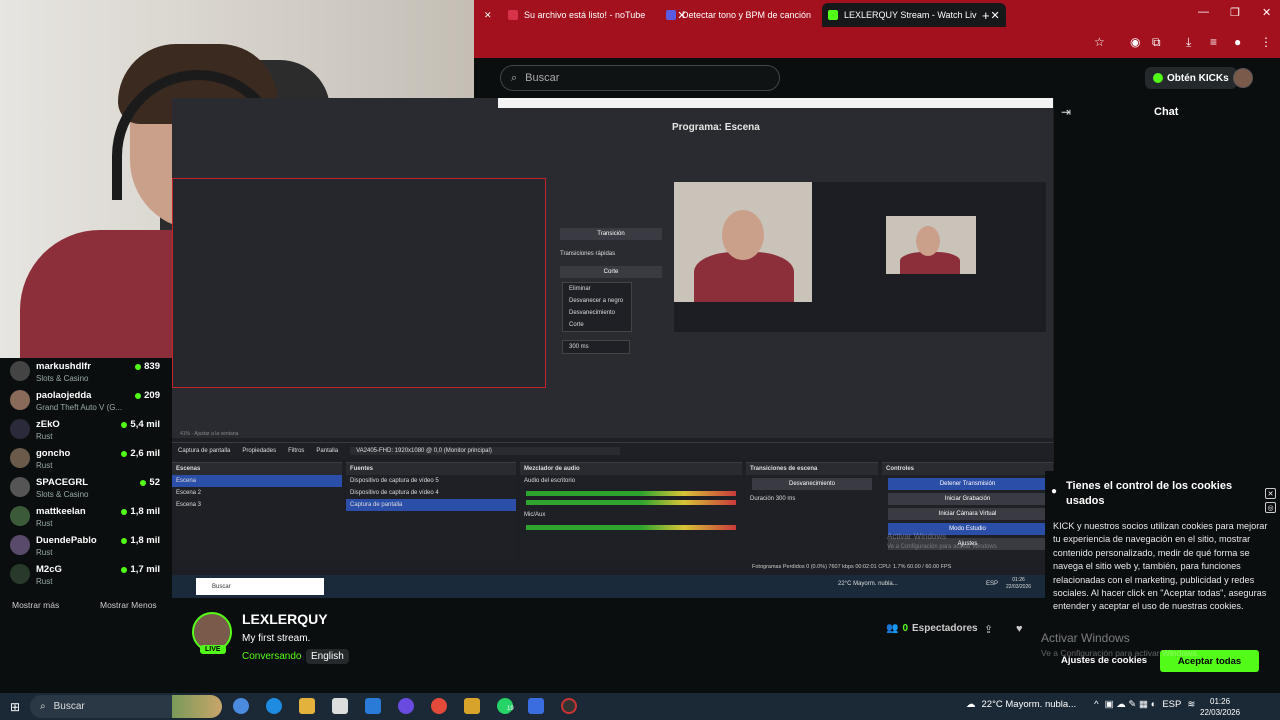  I want to click on menu-icon: ⋮, so click(1266, 42).